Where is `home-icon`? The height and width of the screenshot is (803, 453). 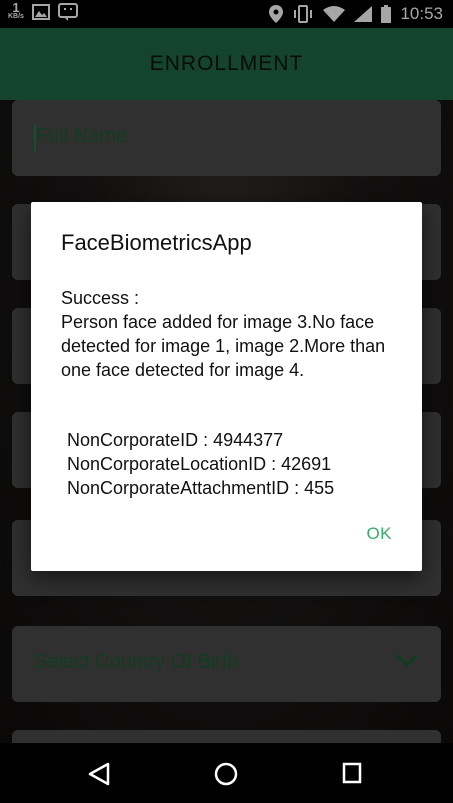 home-icon is located at coordinates (226, 774).